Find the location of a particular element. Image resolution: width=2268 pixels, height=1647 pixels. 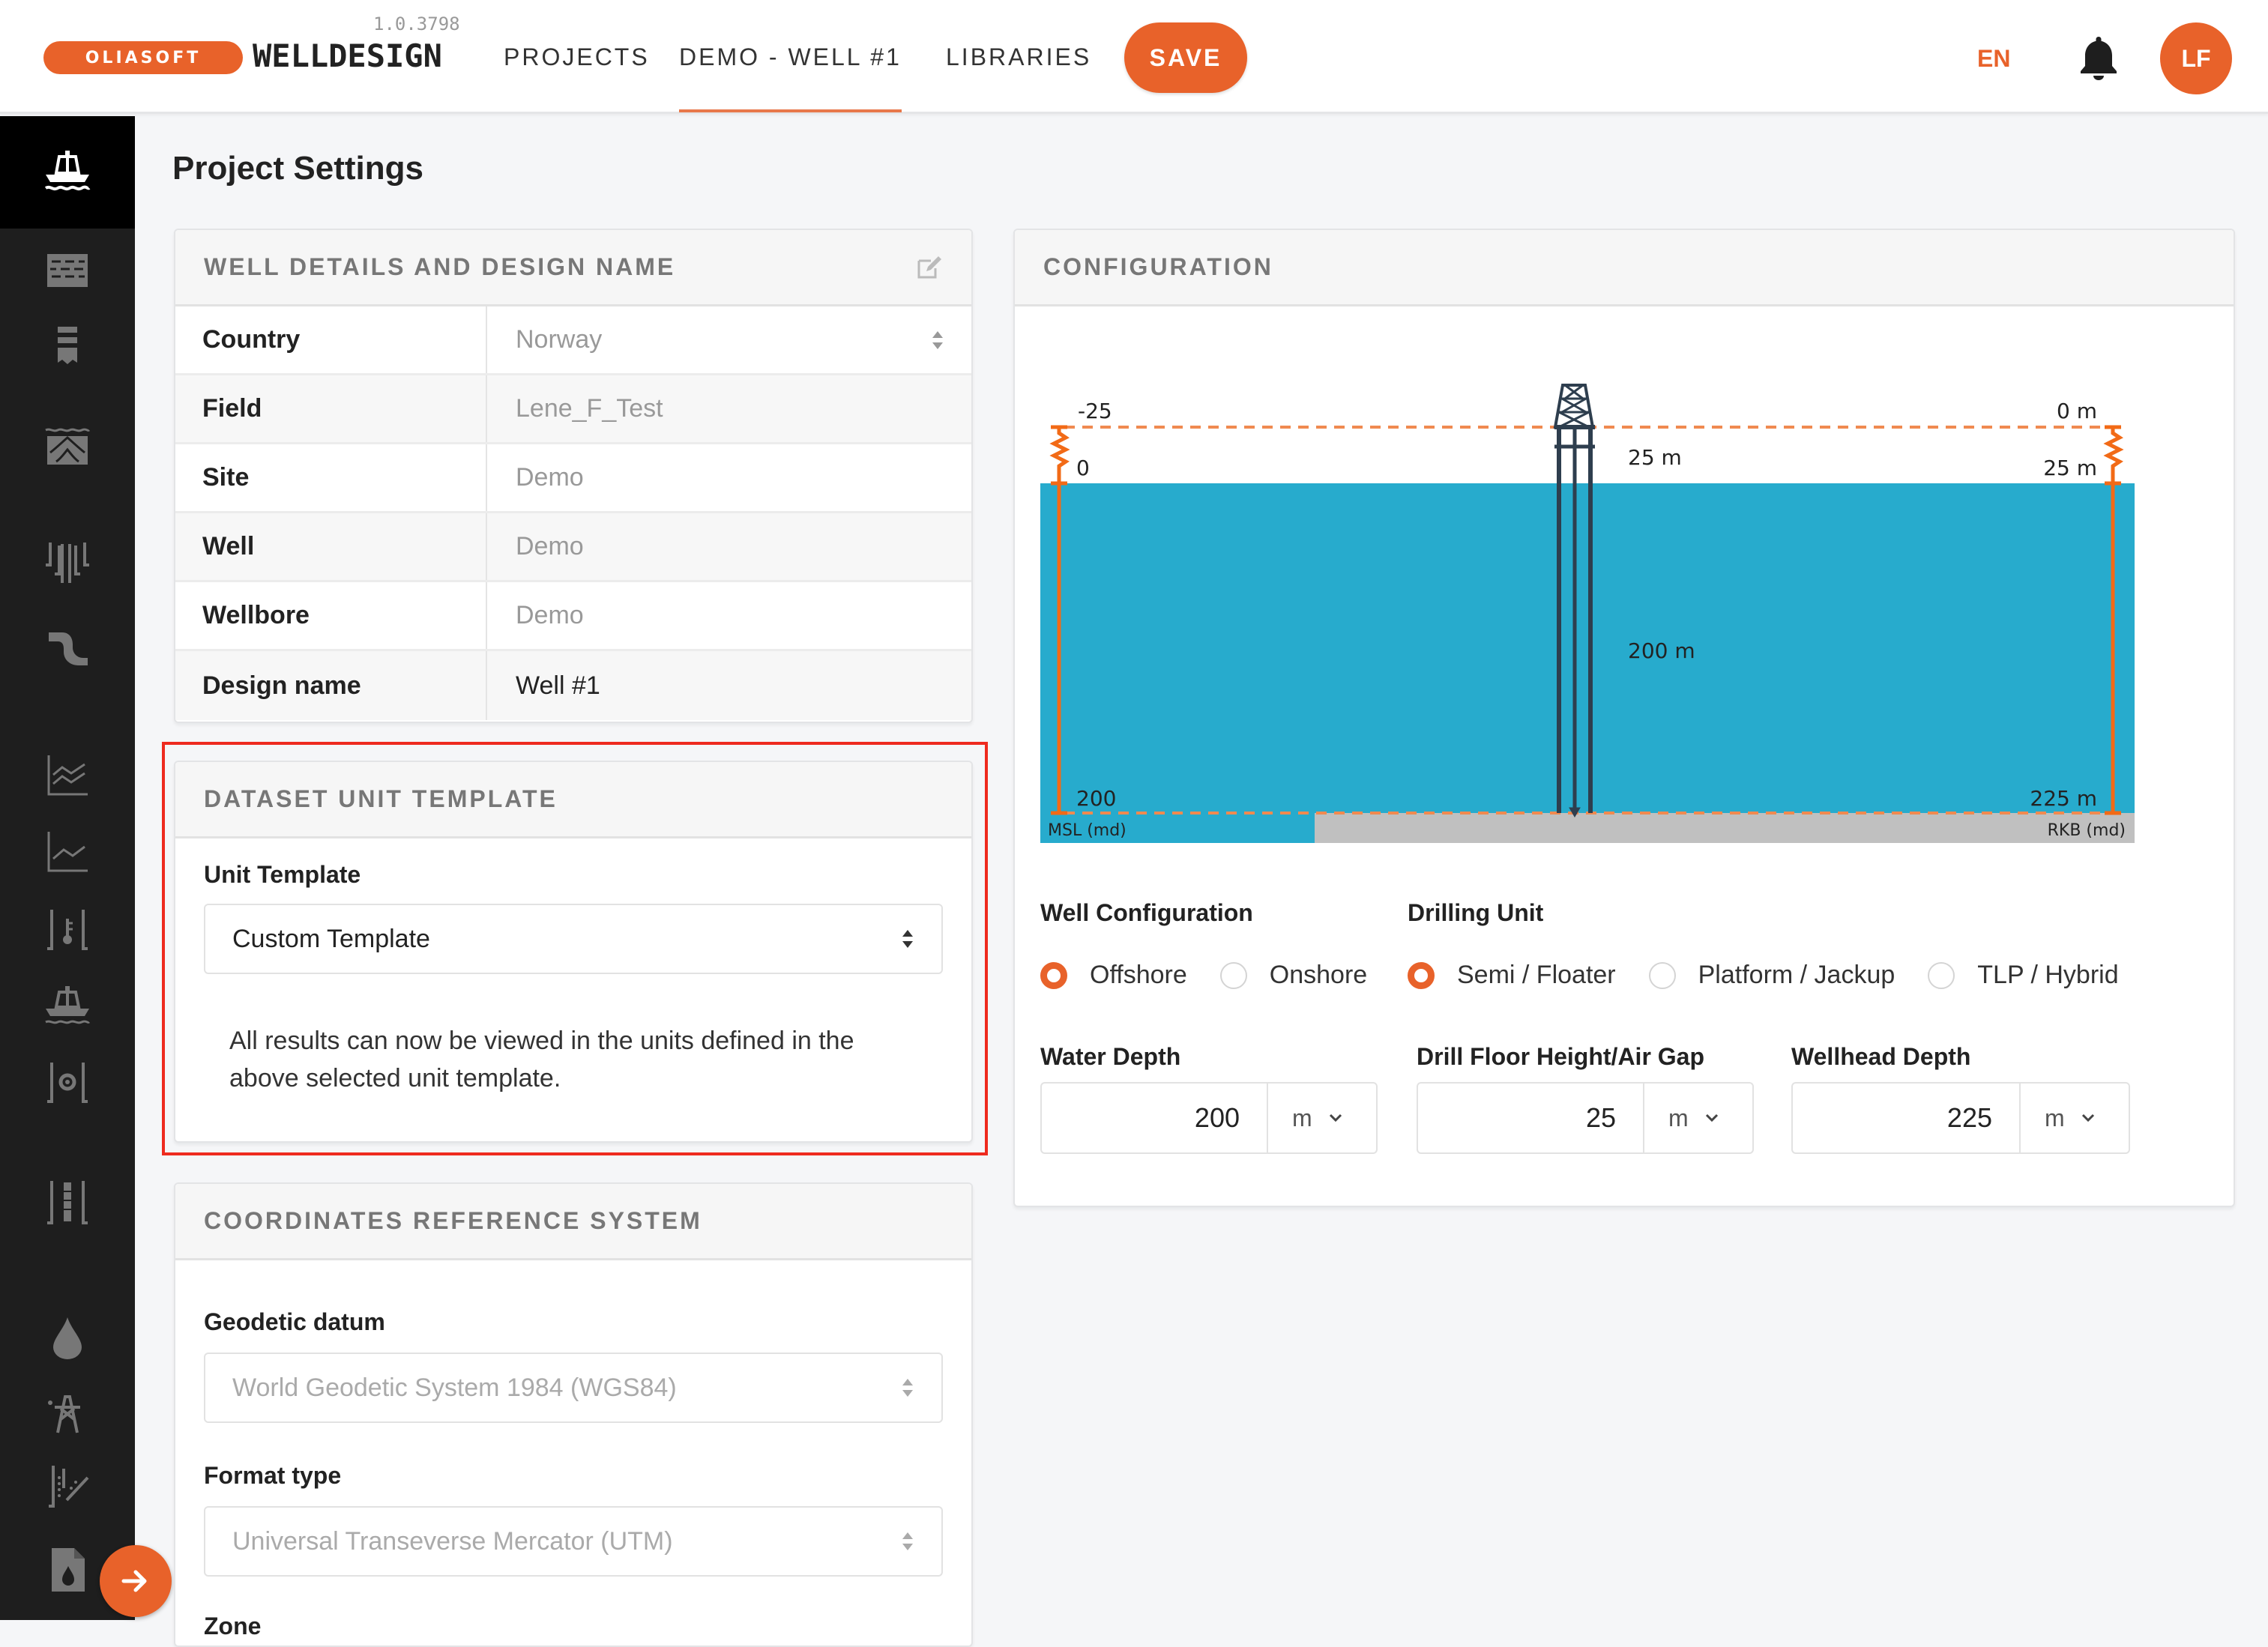

water-depth-input: 200 m is located at coordinates (1209, 1118).